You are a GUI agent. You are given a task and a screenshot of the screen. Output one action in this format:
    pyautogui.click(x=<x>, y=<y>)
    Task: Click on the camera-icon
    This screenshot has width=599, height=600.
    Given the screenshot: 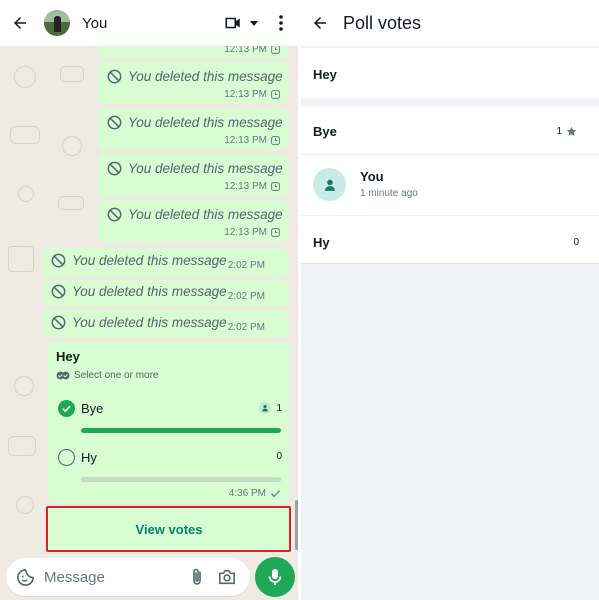 What is the action you would take?
    pyautogui.click(x=227, y=577)
    